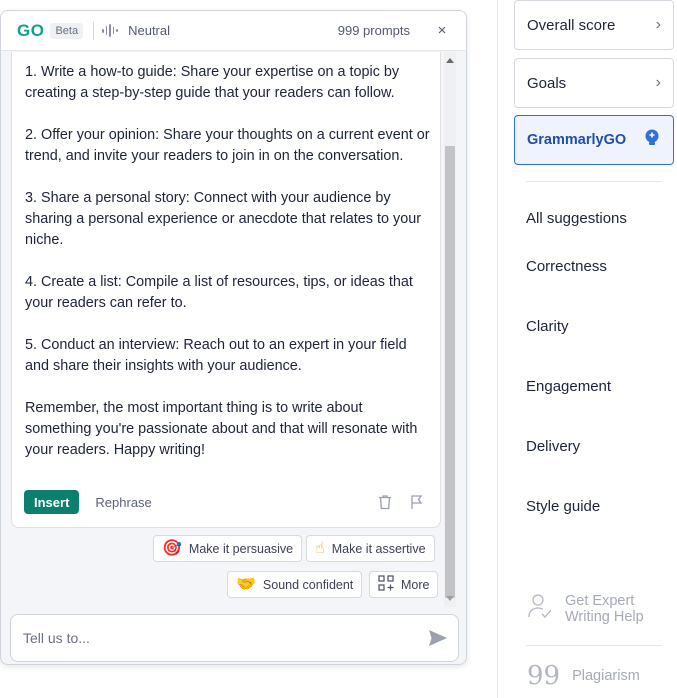 The width and height of the screenshot is (677, 698). What do you see at coordinates (544, 676) in the screenshot?
I see `quote-icon: 99` at bounding box center [544, 676].